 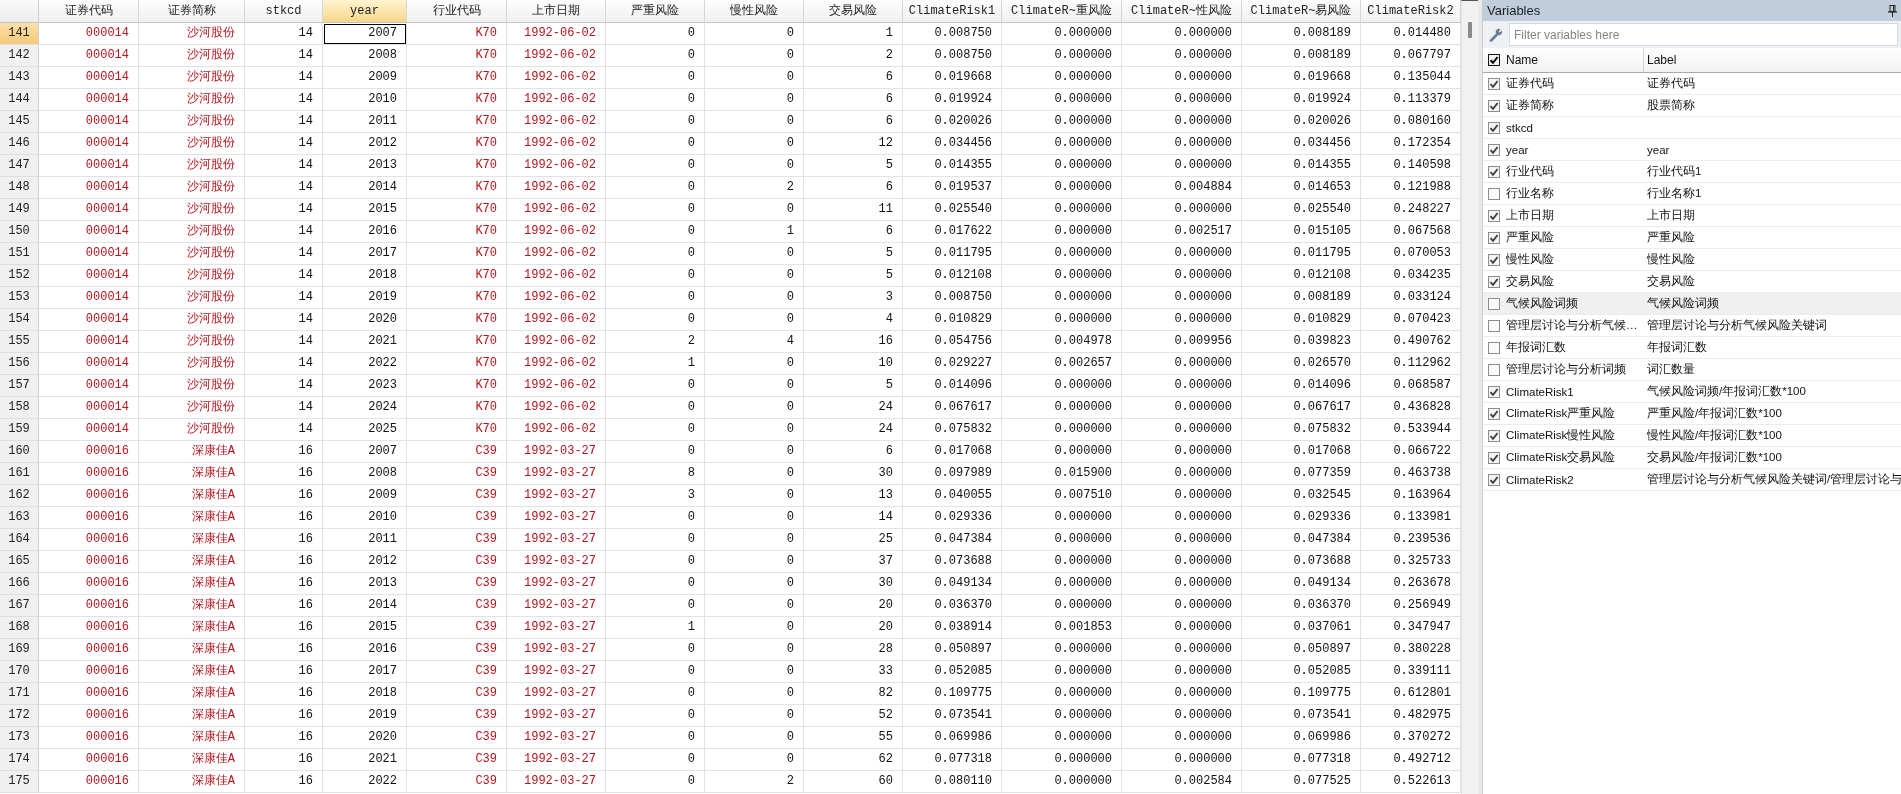 What do you see at coordinates (1496, 34) in the screenshot?
I see `wrench-icon` at bounding box center [1496, 34].